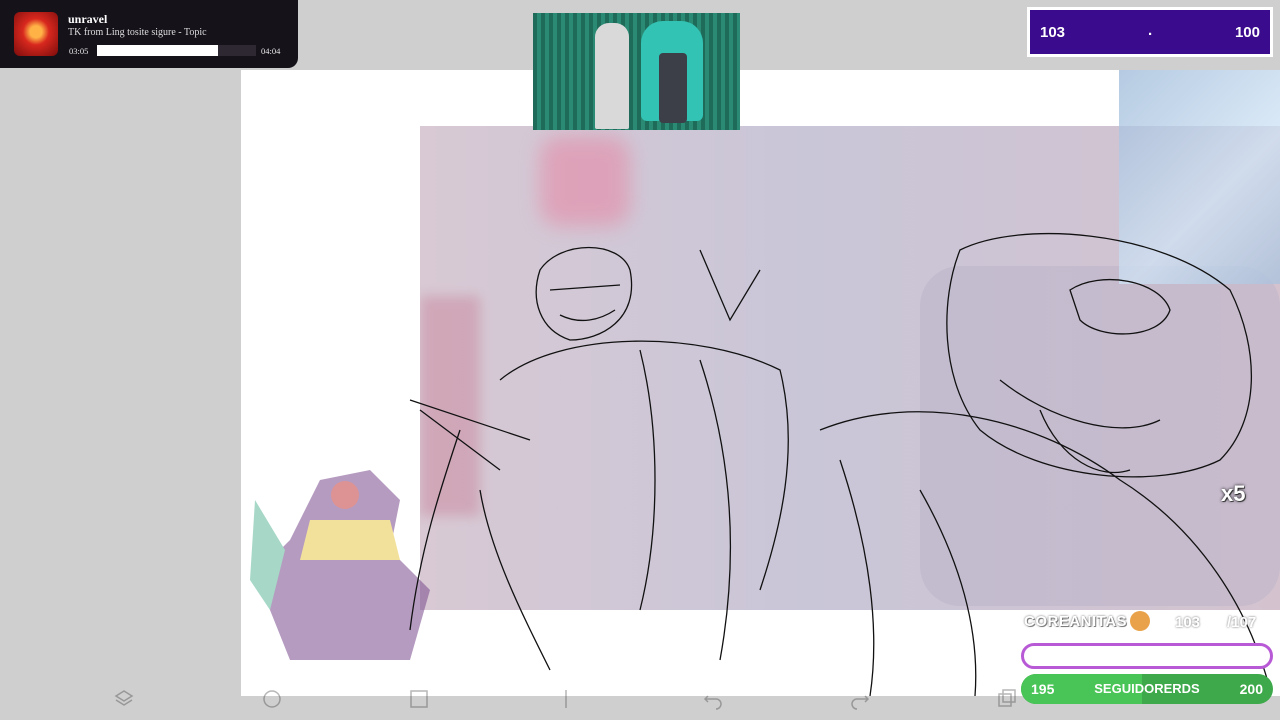 Image resolution: width=1280 pixels, height=720 pixels. I want to click on score-left: 103, so click(1053, 32).